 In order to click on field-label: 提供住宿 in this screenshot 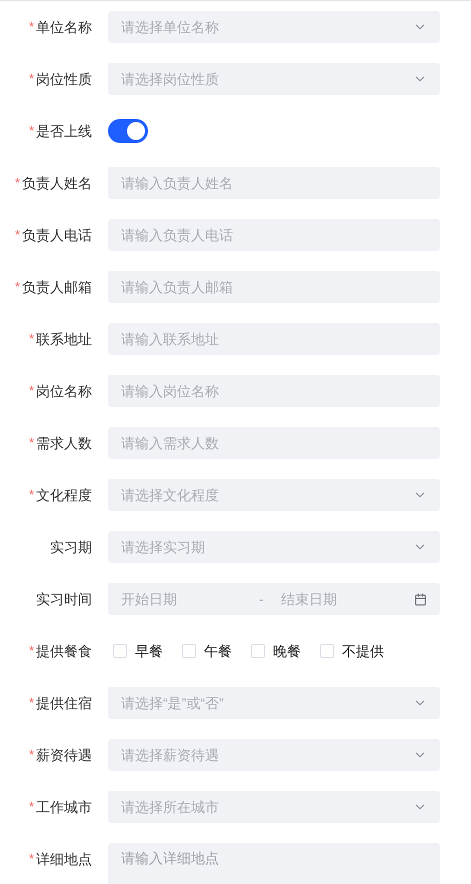, I will do `click(64, 703)`.